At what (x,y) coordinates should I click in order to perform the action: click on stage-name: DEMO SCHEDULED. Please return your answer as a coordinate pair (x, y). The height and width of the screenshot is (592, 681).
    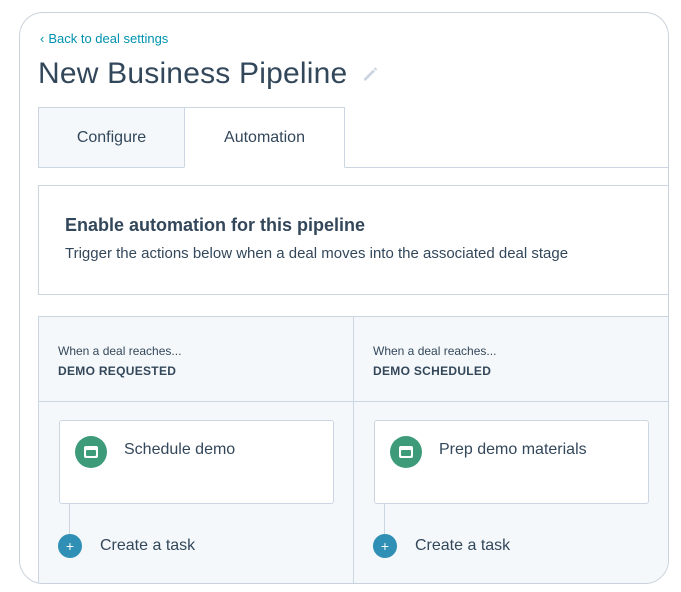
    Looking at the image, I should click on (432, 371).